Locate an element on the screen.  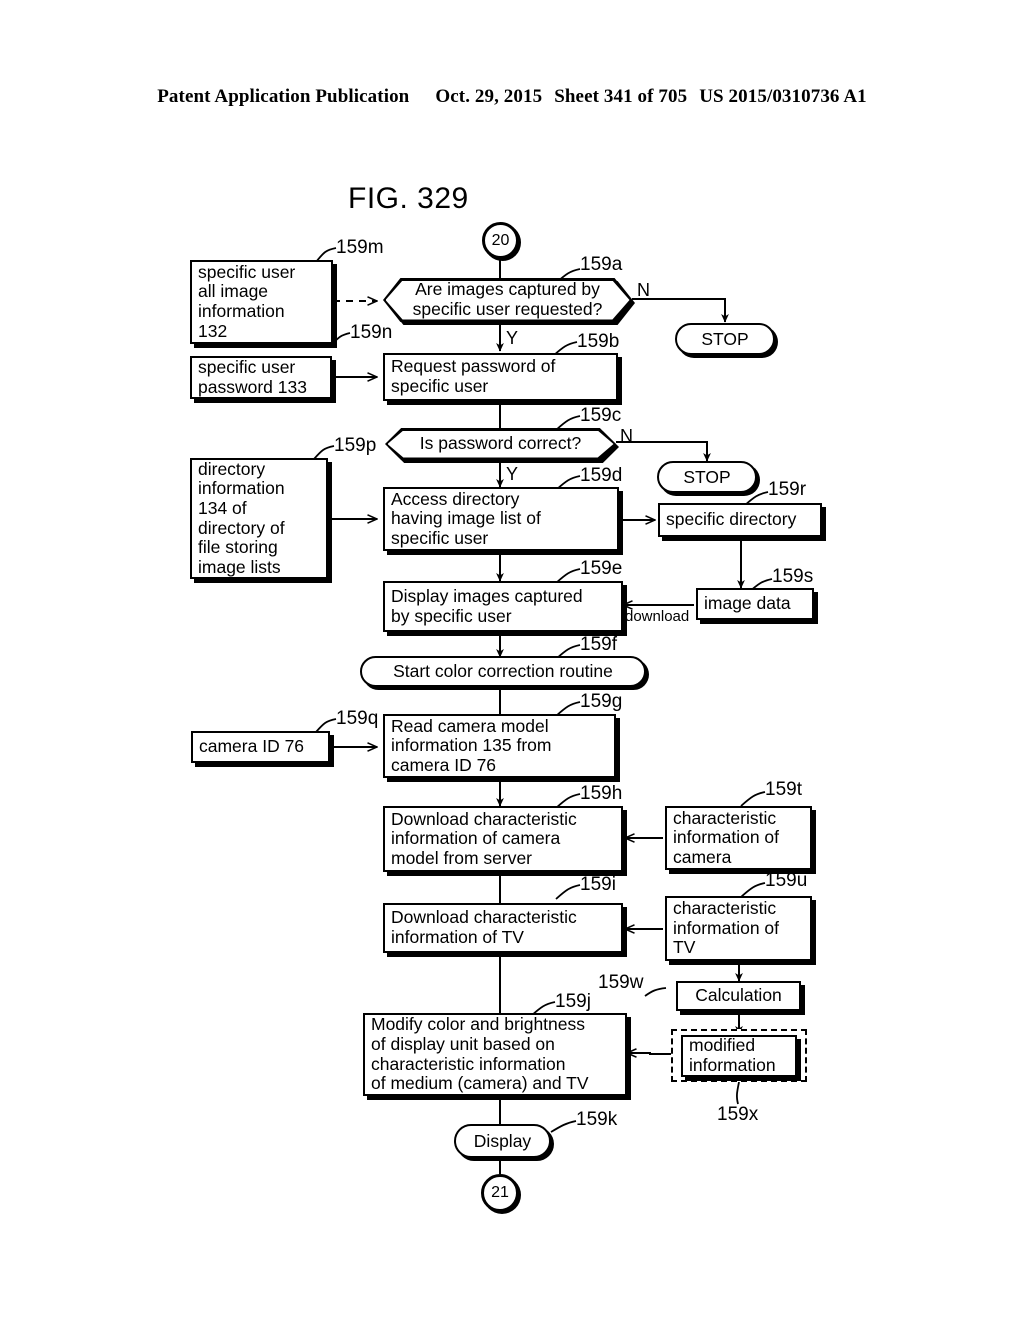
ref-159c: 159c is located at coordinates (601, 415).